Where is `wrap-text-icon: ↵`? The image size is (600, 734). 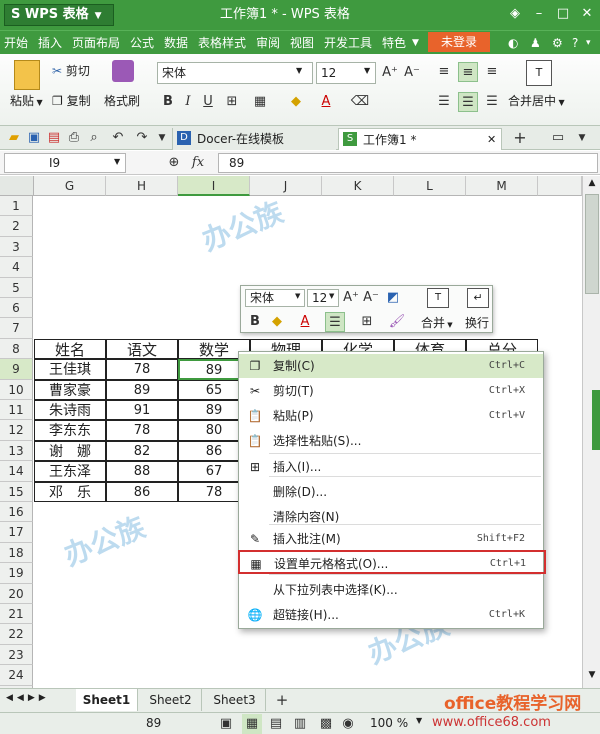 wrap-text-icon: ↵ is located at coordinates (478, 298).